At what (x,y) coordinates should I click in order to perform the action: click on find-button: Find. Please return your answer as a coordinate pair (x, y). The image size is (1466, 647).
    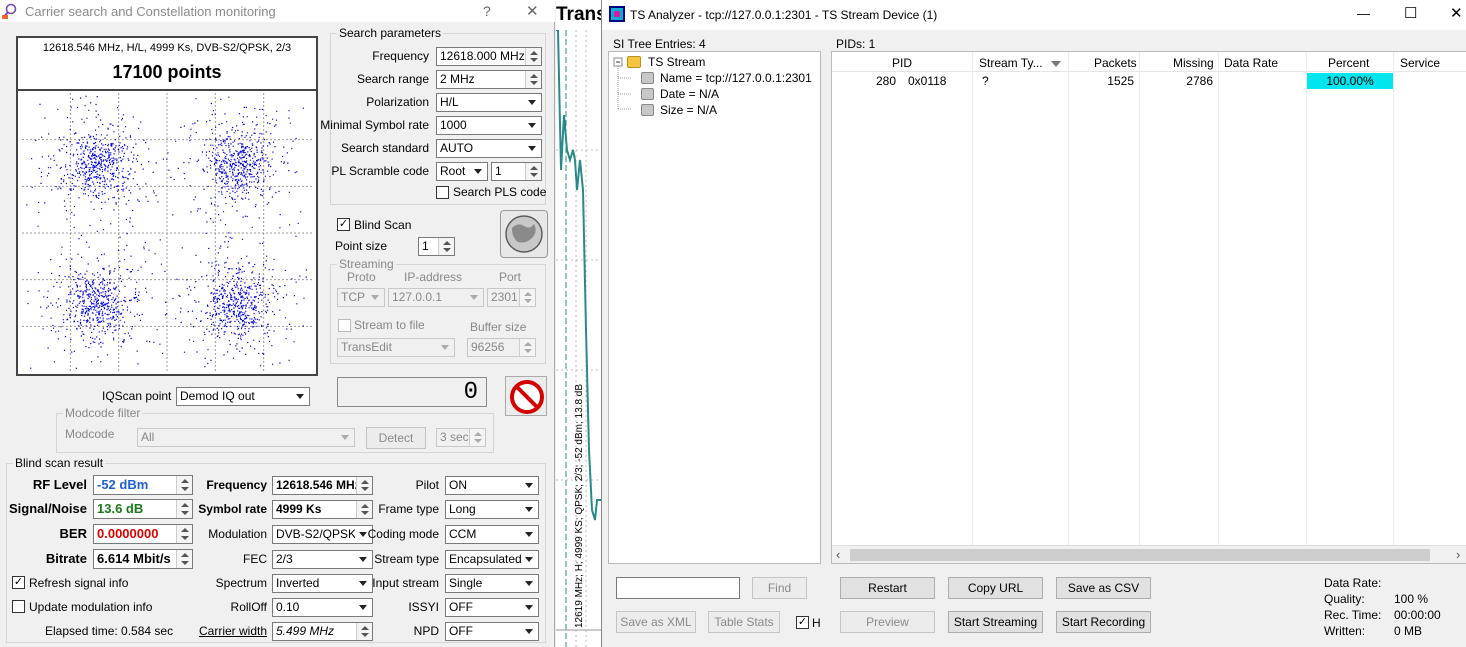
    Looking at the image, I should click on (779, 588).